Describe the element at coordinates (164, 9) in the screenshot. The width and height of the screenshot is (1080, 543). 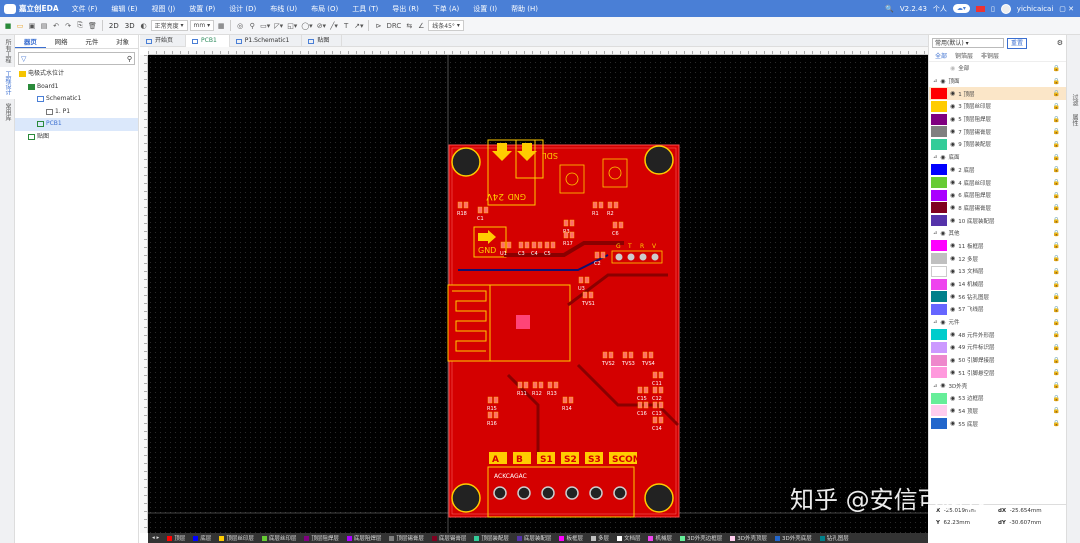
I see `menu-item: 视图 (J)` at that location.